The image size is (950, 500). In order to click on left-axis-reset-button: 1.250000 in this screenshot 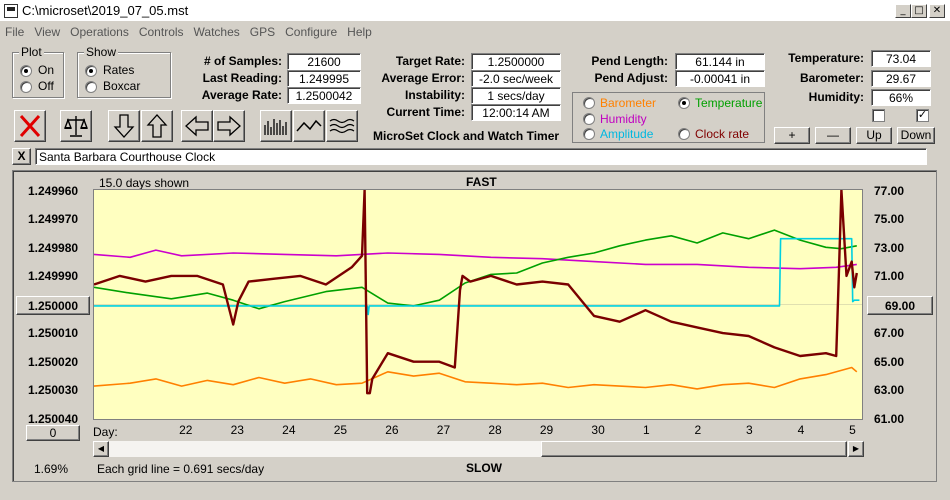, I will do `click(53, 305)`.